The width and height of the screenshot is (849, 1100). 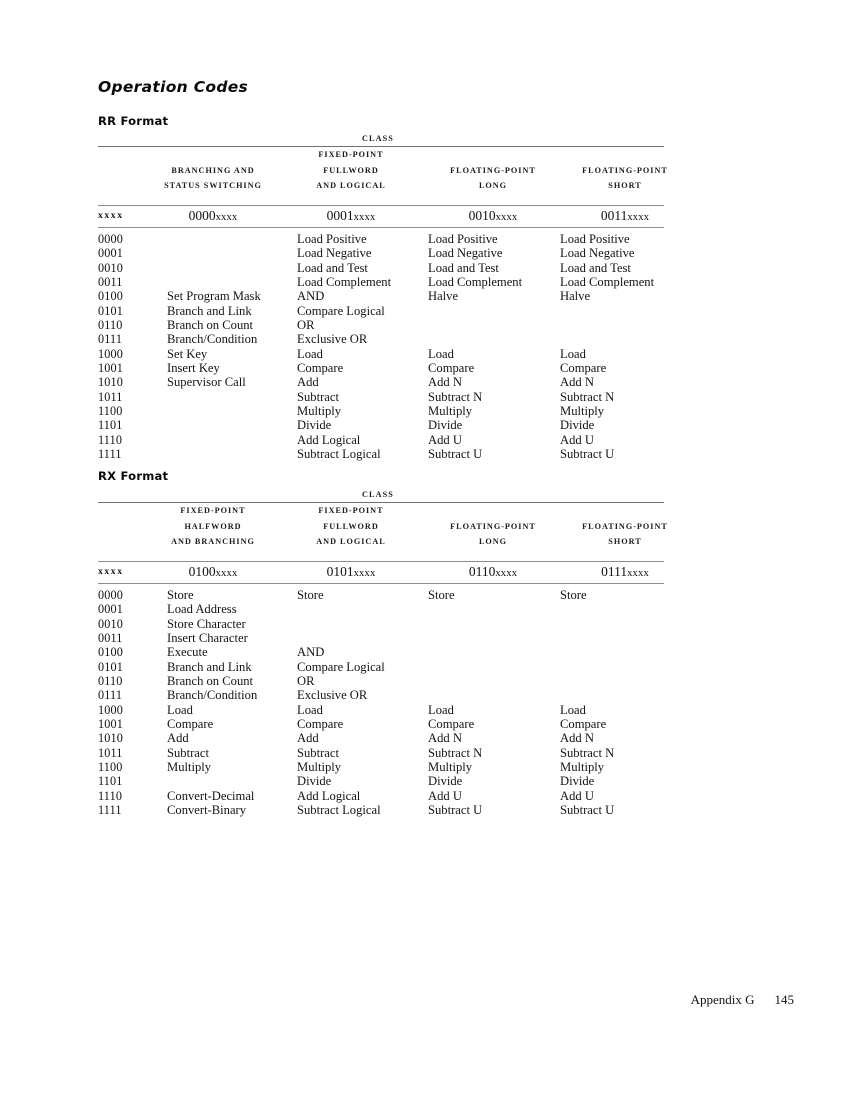 I want to click on table-row: 1000 Set Key Load Load Load, so click(x=381, y=354).